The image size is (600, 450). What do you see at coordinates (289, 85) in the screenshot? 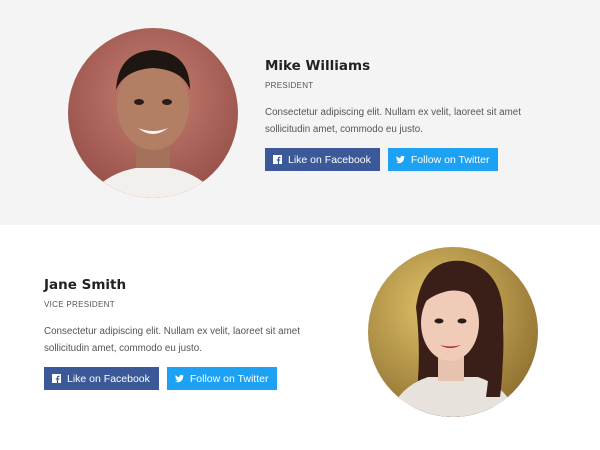
I see `member-role: PRESIDENT` at bounding box center [289, 85].